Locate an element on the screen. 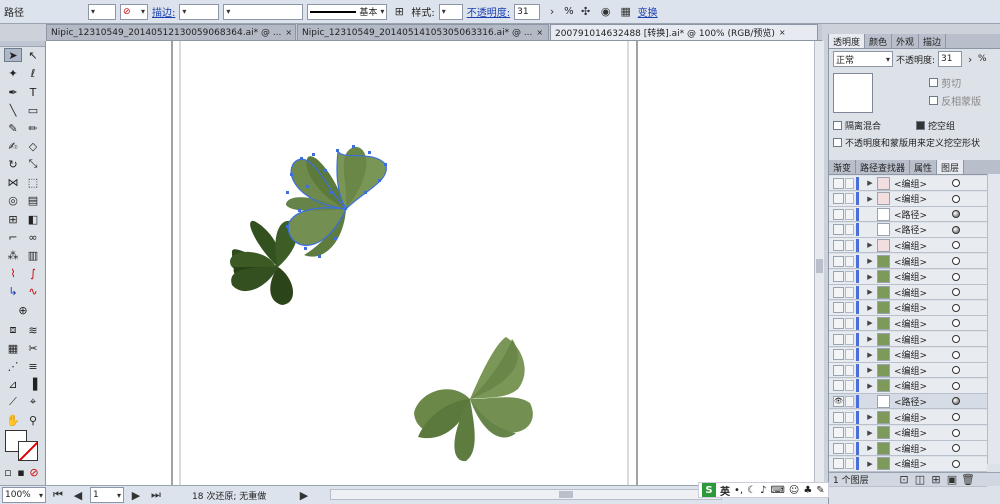 This screenshot has height=504, width=1000. brush-profile-dropdown: 基本 is located at coordinates (347, 11).